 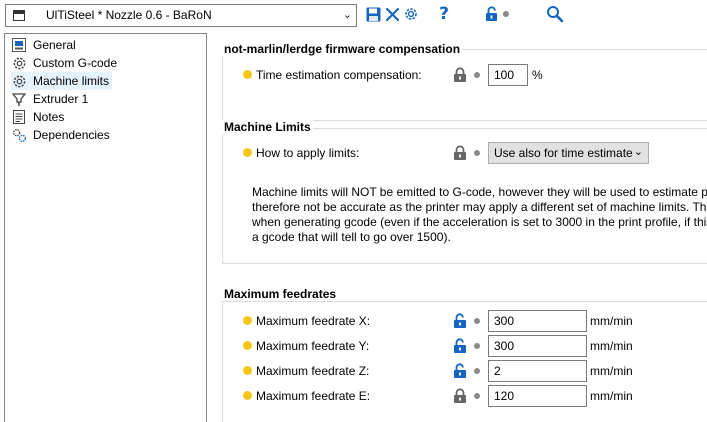 I want to click on time-compensation-unit: %, so click(x=537, y=75).